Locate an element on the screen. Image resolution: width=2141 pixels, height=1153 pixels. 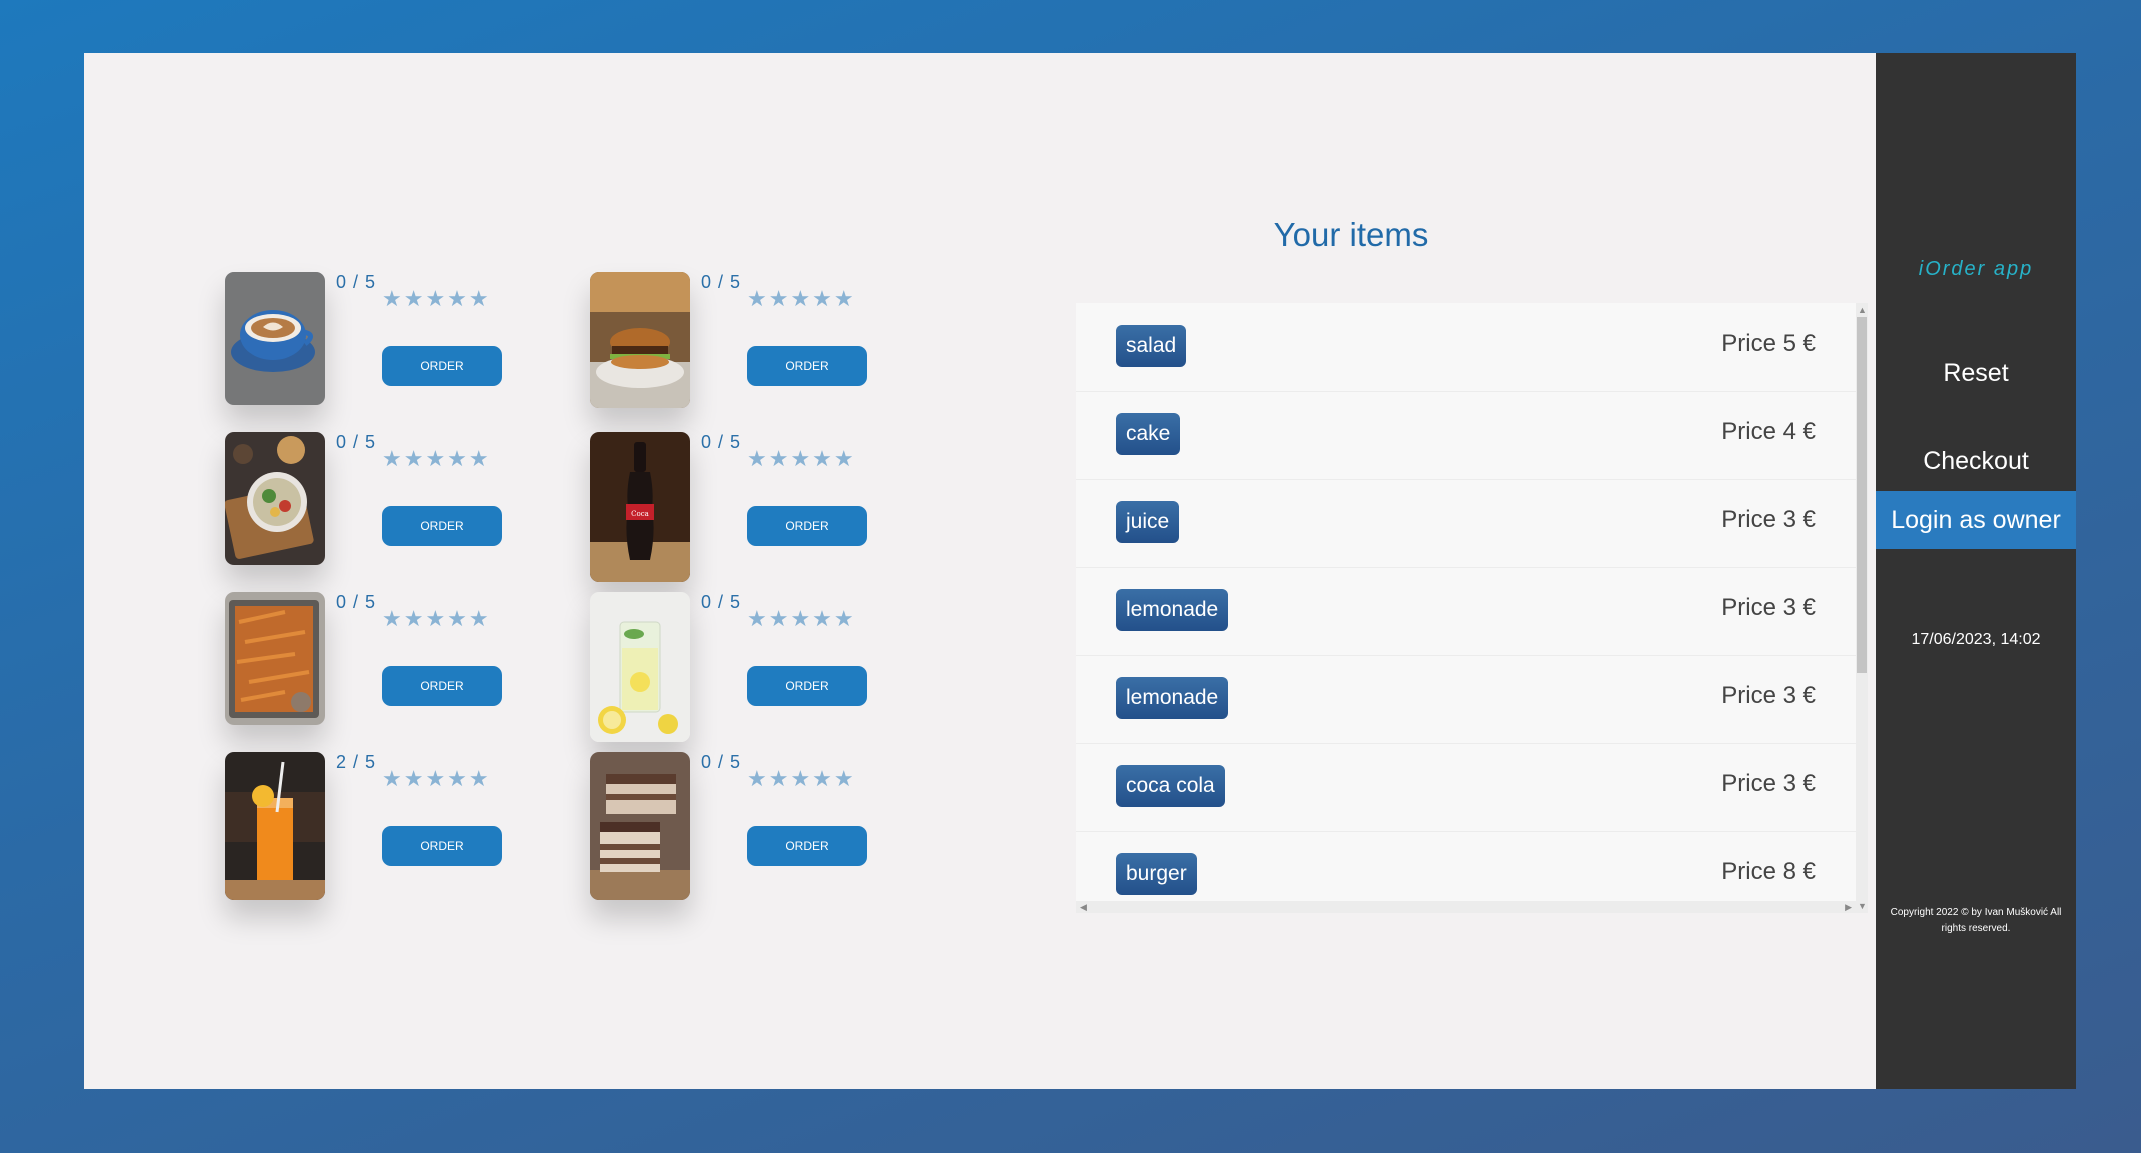
rating-text: 2 / 5 is located at coordinates (356, 762).